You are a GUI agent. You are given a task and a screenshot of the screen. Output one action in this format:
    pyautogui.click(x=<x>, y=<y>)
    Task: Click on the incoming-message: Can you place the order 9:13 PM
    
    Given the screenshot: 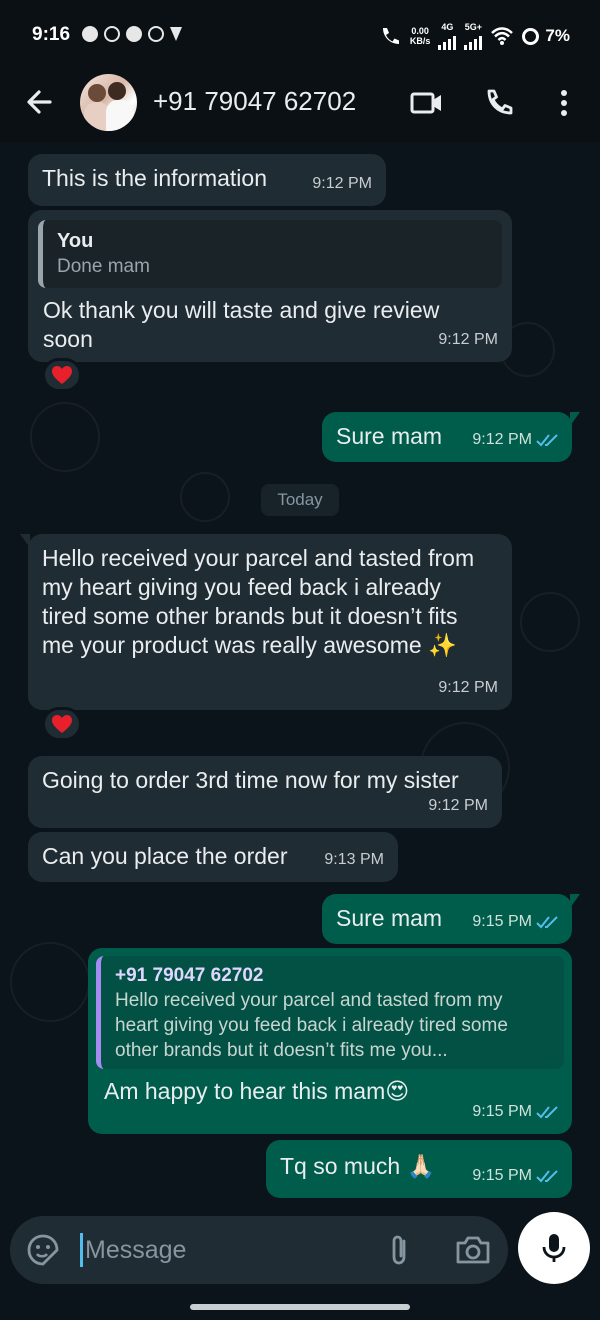 What is the action you would take?
    pyautogui.click(x=213, y=857)
    